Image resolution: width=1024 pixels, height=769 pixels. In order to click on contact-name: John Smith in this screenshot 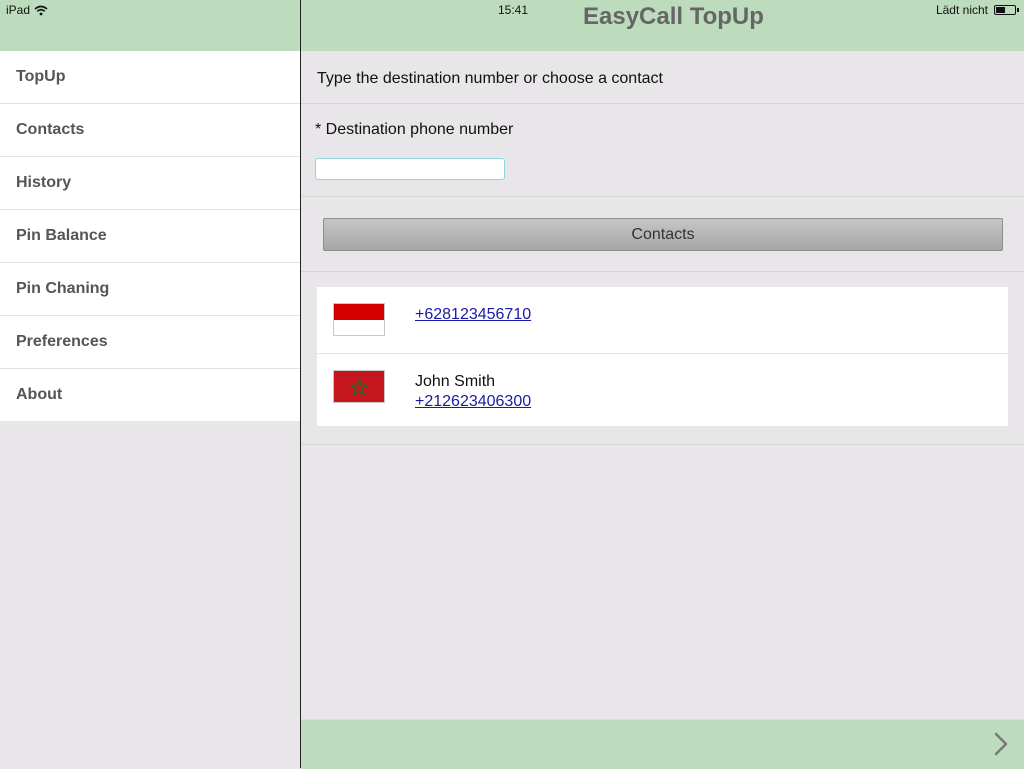, I will do `click(455, 381)`.